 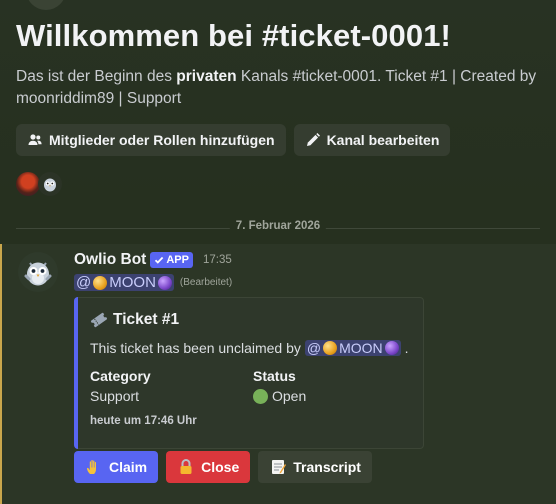 I want to click on message-header: Owlio Bot APP 17:35, so click(x=153, y=260).